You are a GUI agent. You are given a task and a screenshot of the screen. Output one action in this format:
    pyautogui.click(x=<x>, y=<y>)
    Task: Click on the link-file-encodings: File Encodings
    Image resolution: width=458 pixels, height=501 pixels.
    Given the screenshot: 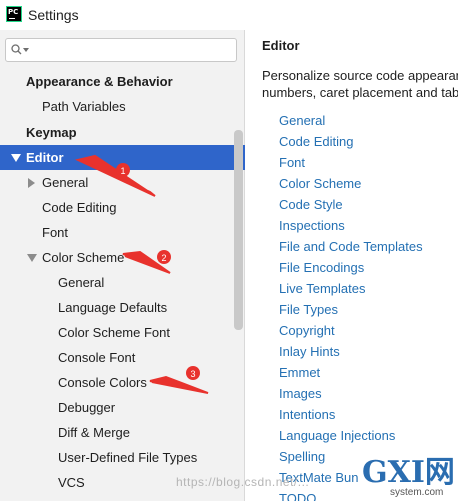 What is the action you would take?
    pyautogui.click(x=321, y=267)
    